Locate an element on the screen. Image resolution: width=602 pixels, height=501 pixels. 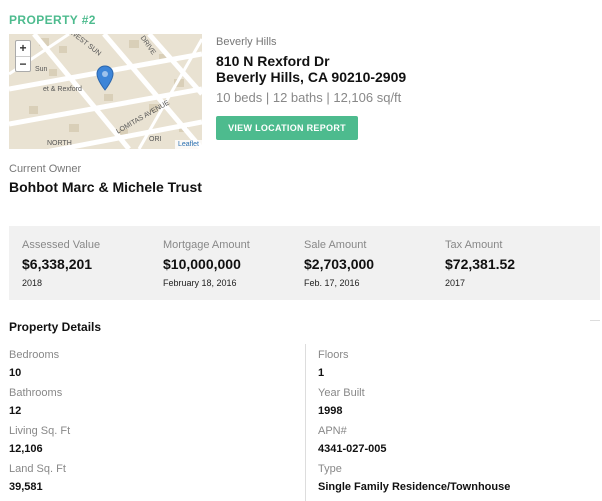
detail-bathrooms: Bathrooms 12 is located at coordinates (35, 402).